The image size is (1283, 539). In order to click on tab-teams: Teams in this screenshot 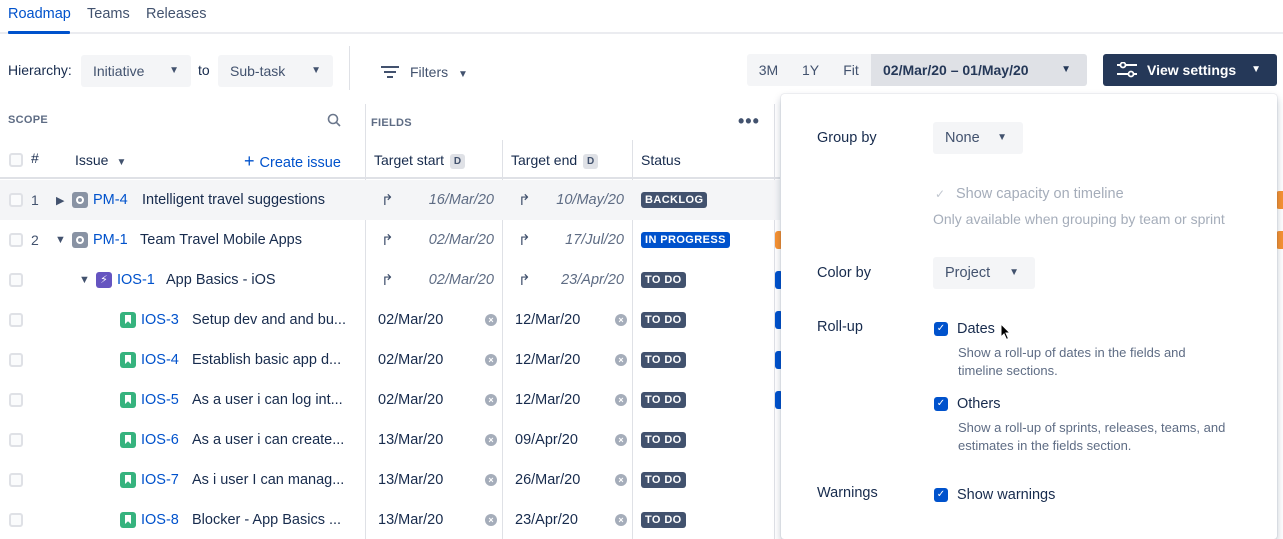, I will do `click(108, 14)`.